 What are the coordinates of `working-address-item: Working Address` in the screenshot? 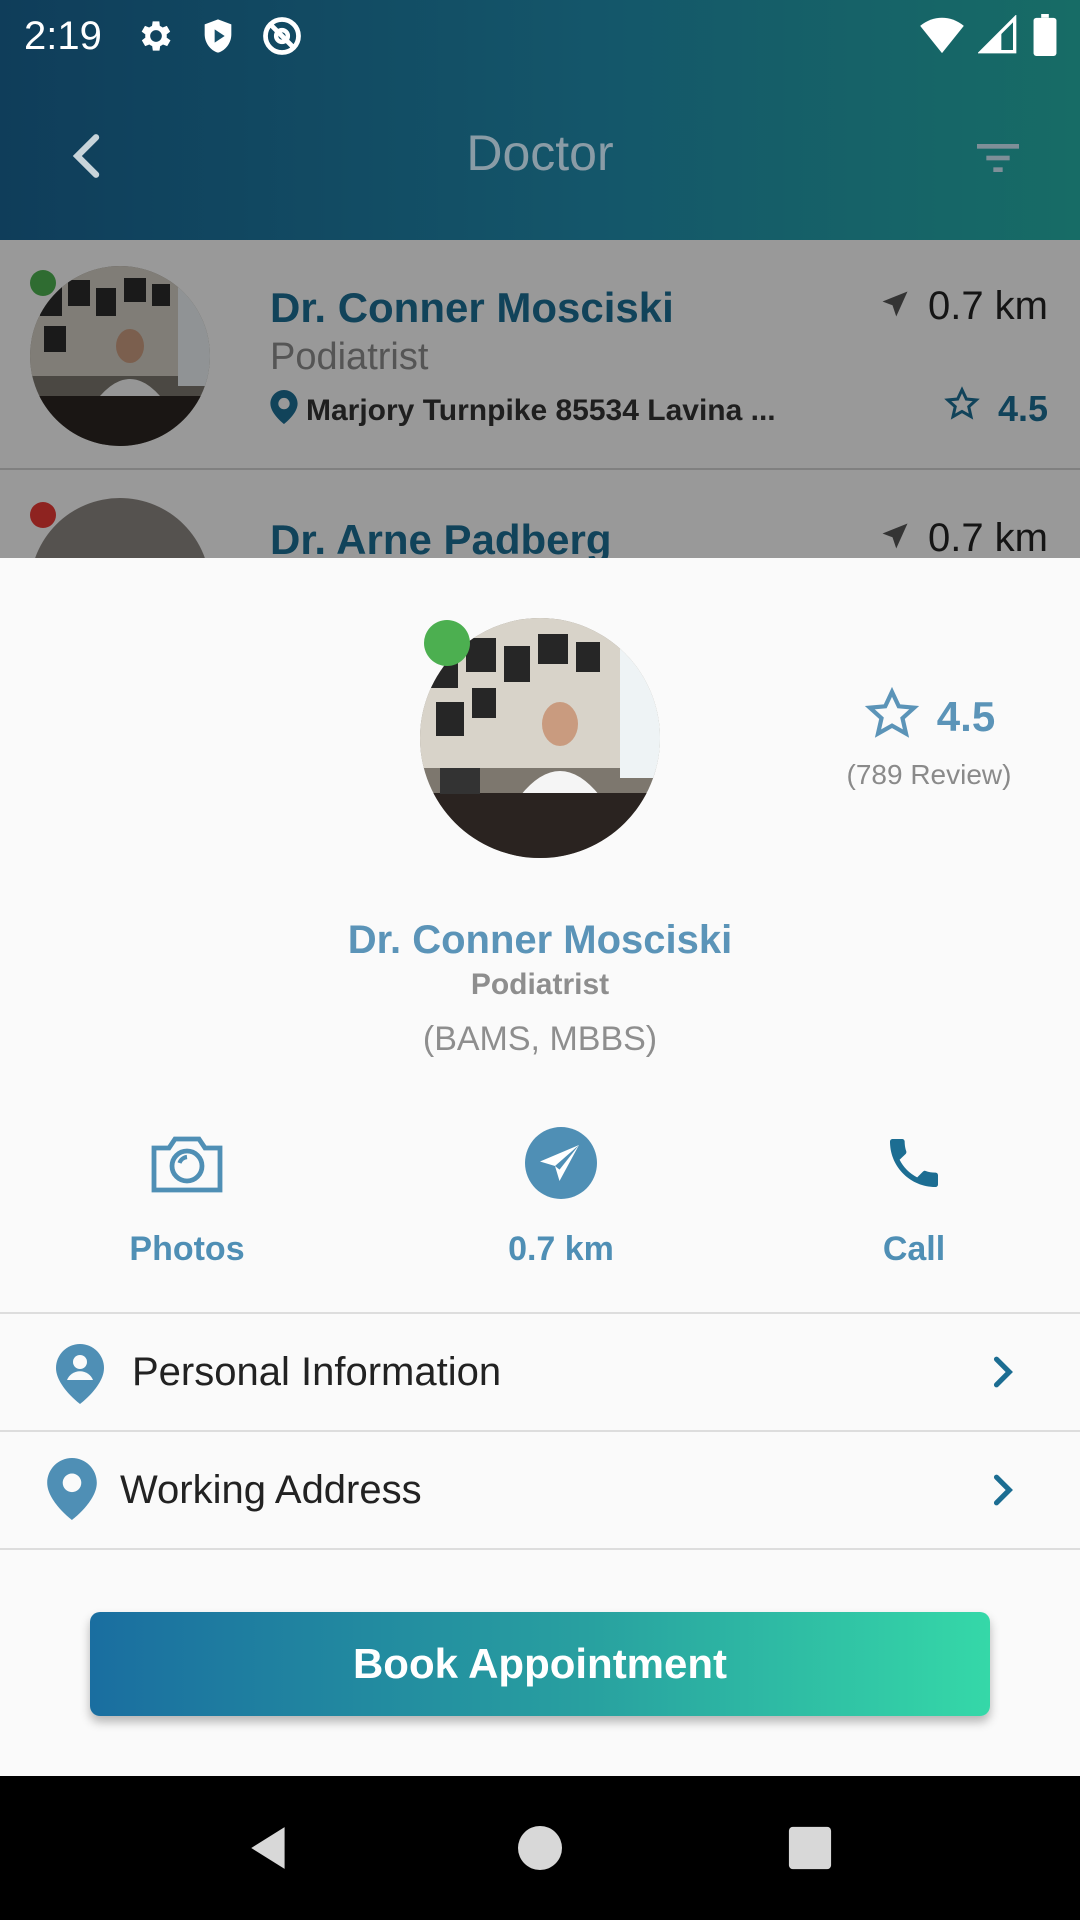 It's located at (540, 1489).